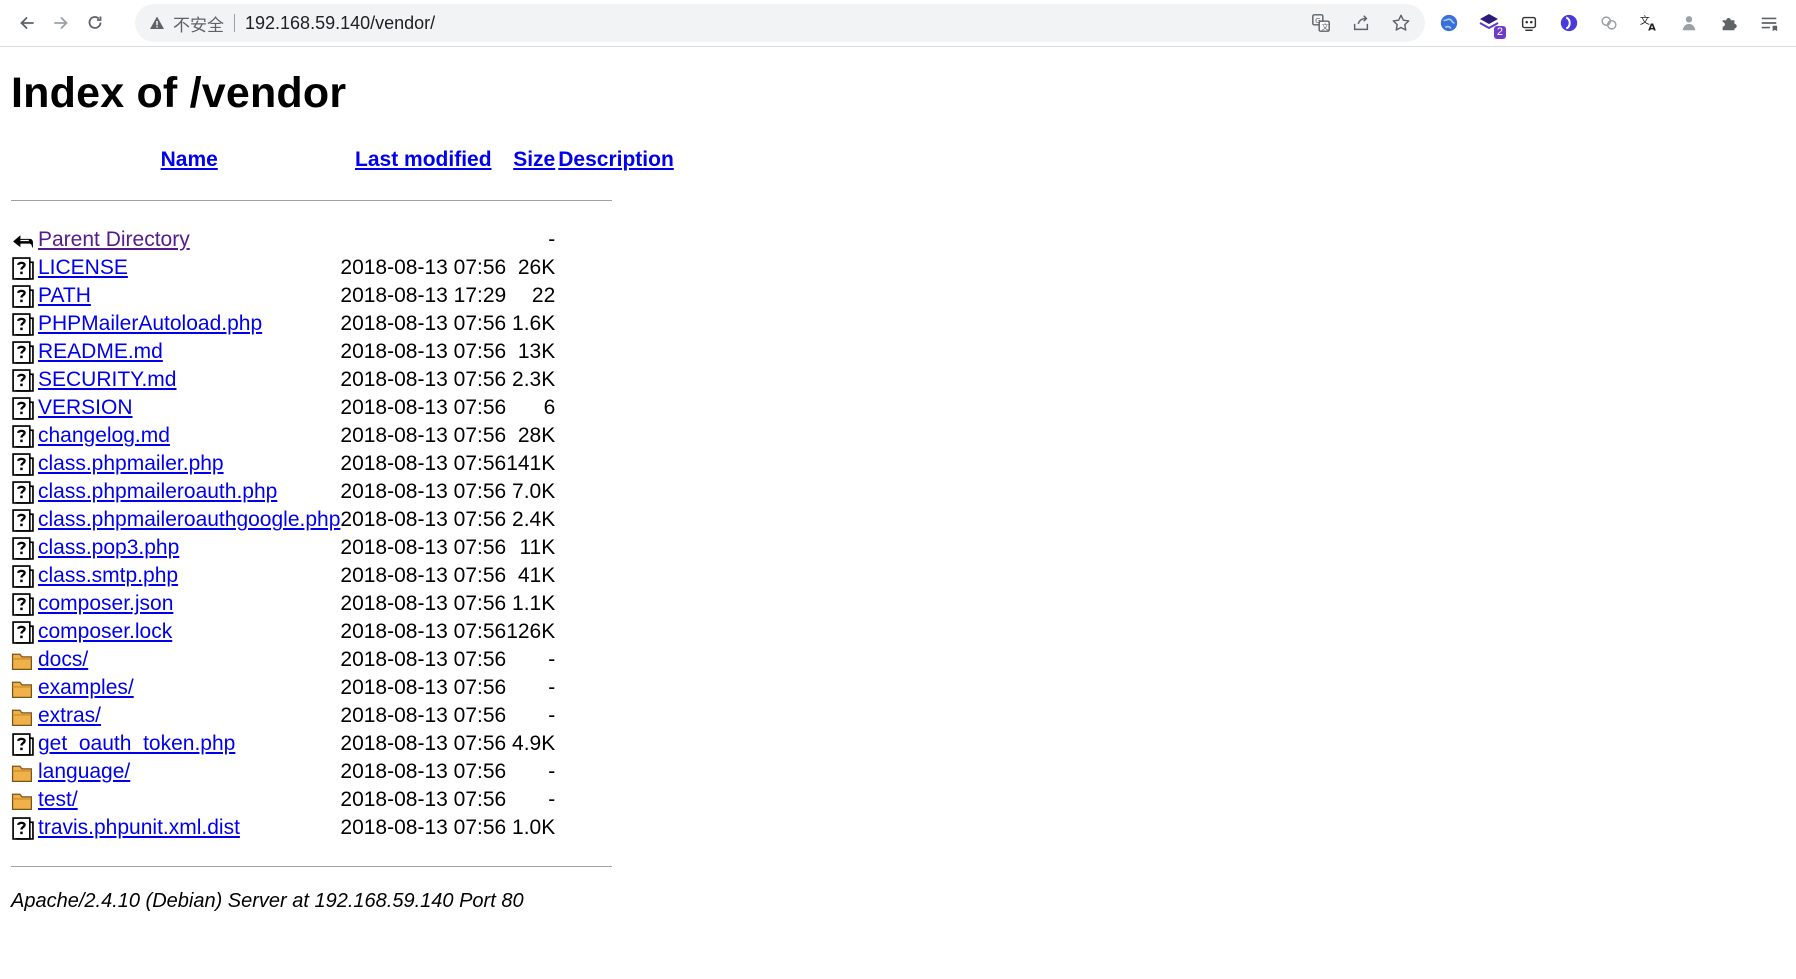 The height and width of the screenshot is (979, 1796). What do you see at coordinates (58, 799) in the screenshot?
I see `entry-link: test/` at bounding box center [58, 799].